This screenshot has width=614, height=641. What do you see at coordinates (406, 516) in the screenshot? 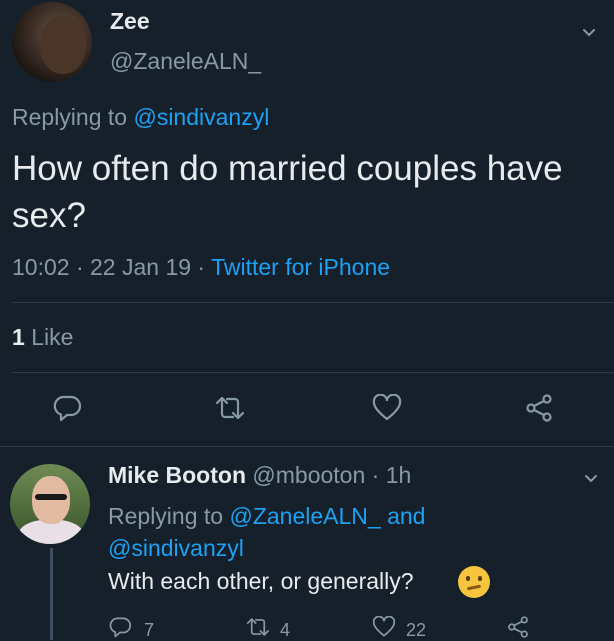
I see `replying-and: and` at bounding box center [406, 516].